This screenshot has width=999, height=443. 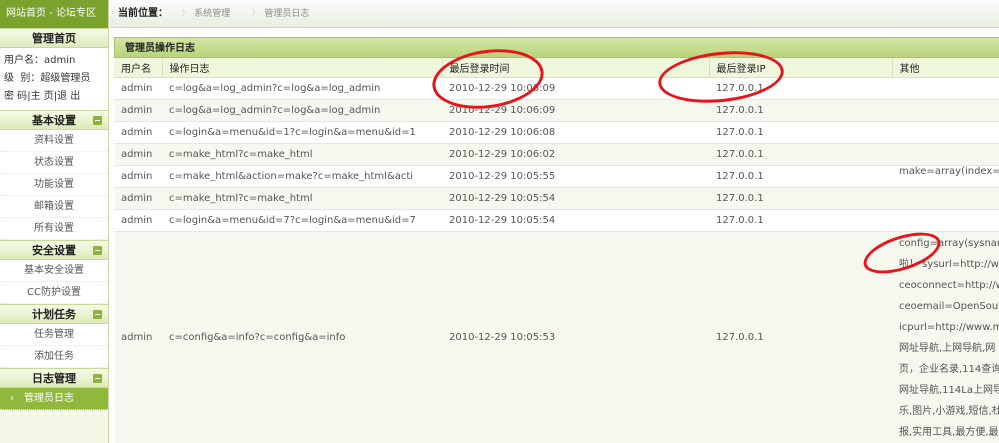 I want to click on sidebar-item-task-management: 任务管理, so click(x=54, y=335).